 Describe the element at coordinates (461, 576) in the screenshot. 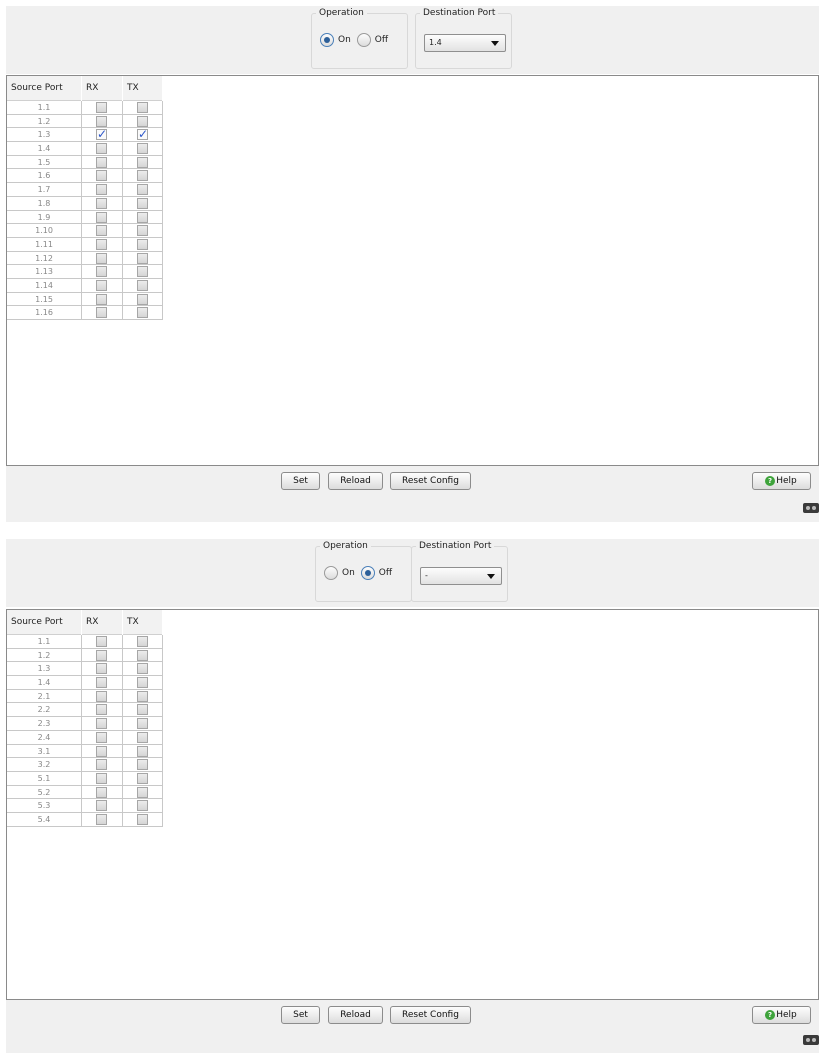

I see `destination-port-select: -` at that location.